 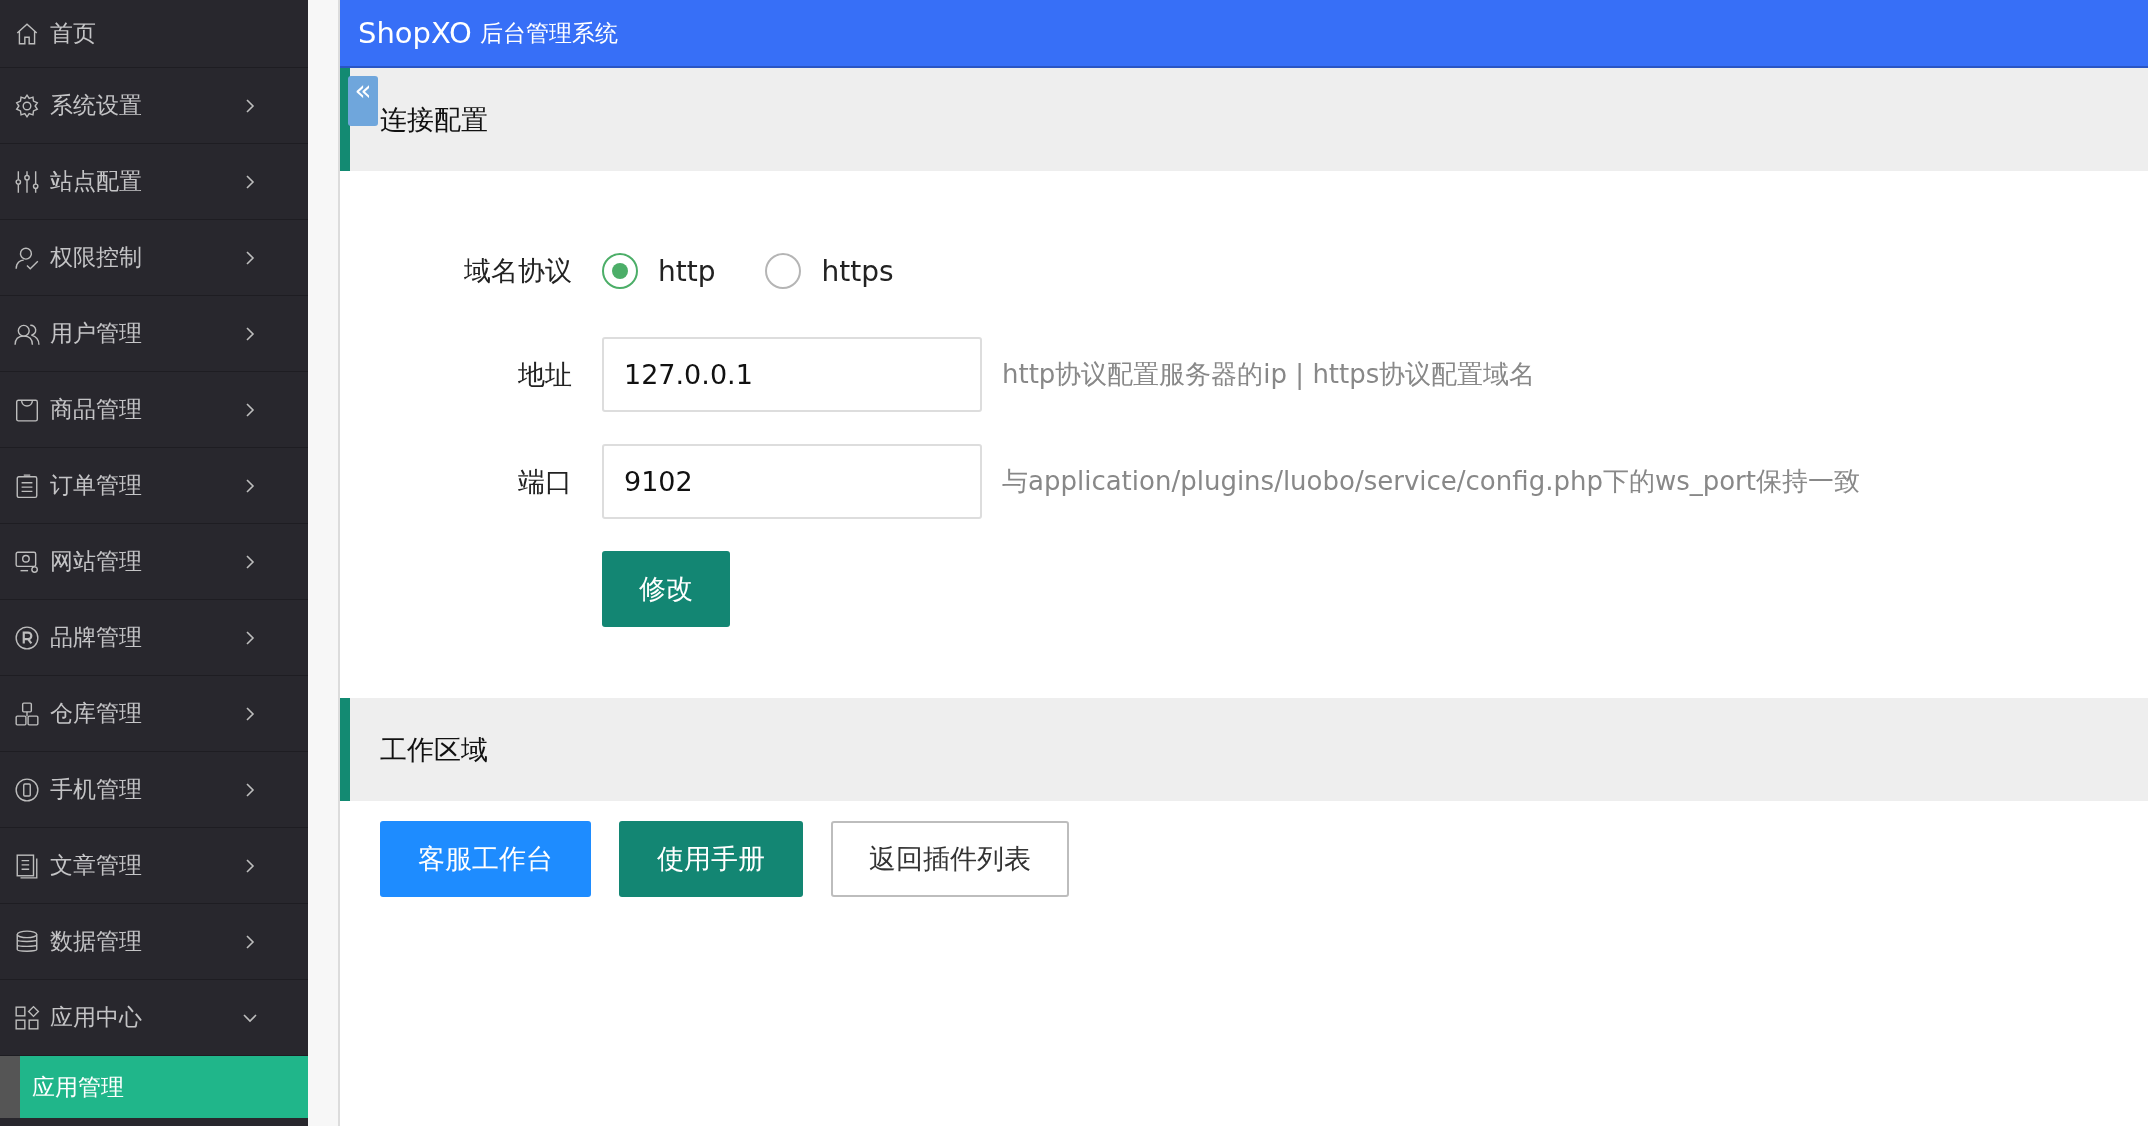 I want to click on app-subtitle: 后台管理系统, so click(x=548, y=33).